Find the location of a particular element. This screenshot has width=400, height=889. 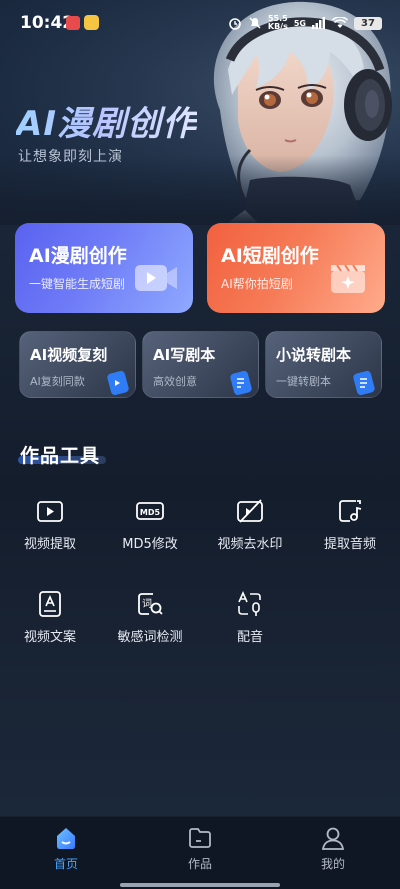

profile-icon is located at coordinates (333, 838).